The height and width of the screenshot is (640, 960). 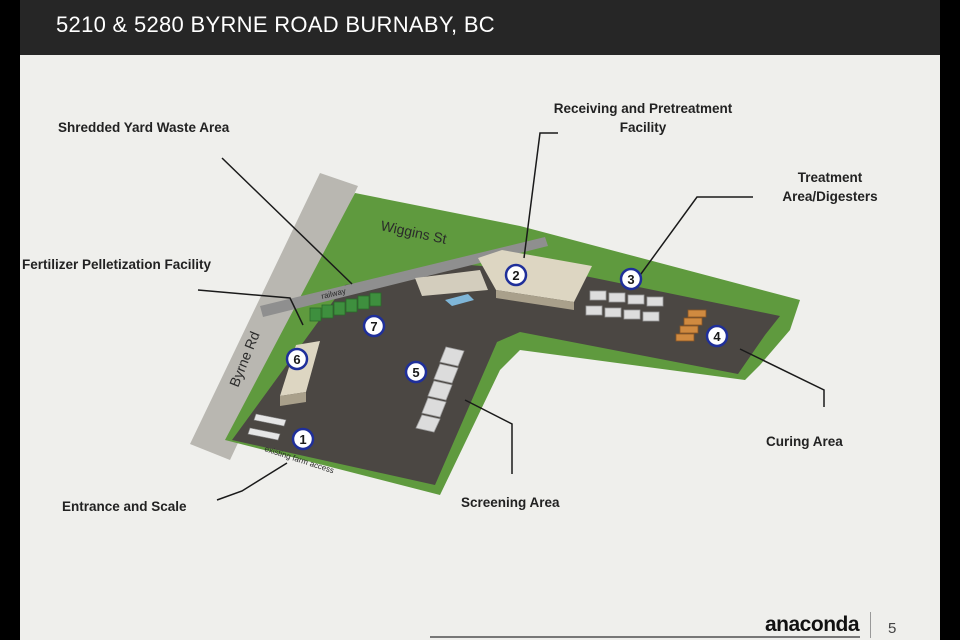 What do you see at coordinates (830, 187) in the screenshot?
I see `label-treatment-area: Treatment Area/Digesters` at bounding box center [830, 187].